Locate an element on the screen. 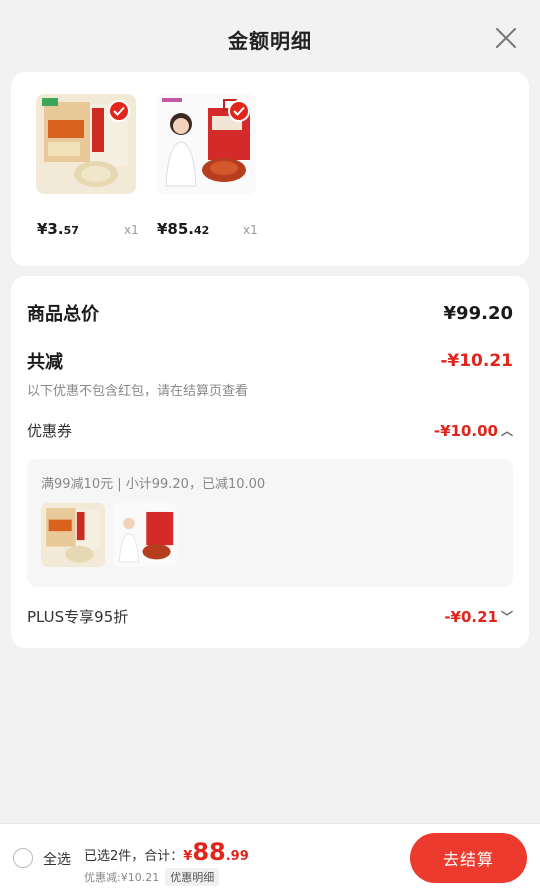  checkout-button: 去结算 is located at coordinates (468, 858).